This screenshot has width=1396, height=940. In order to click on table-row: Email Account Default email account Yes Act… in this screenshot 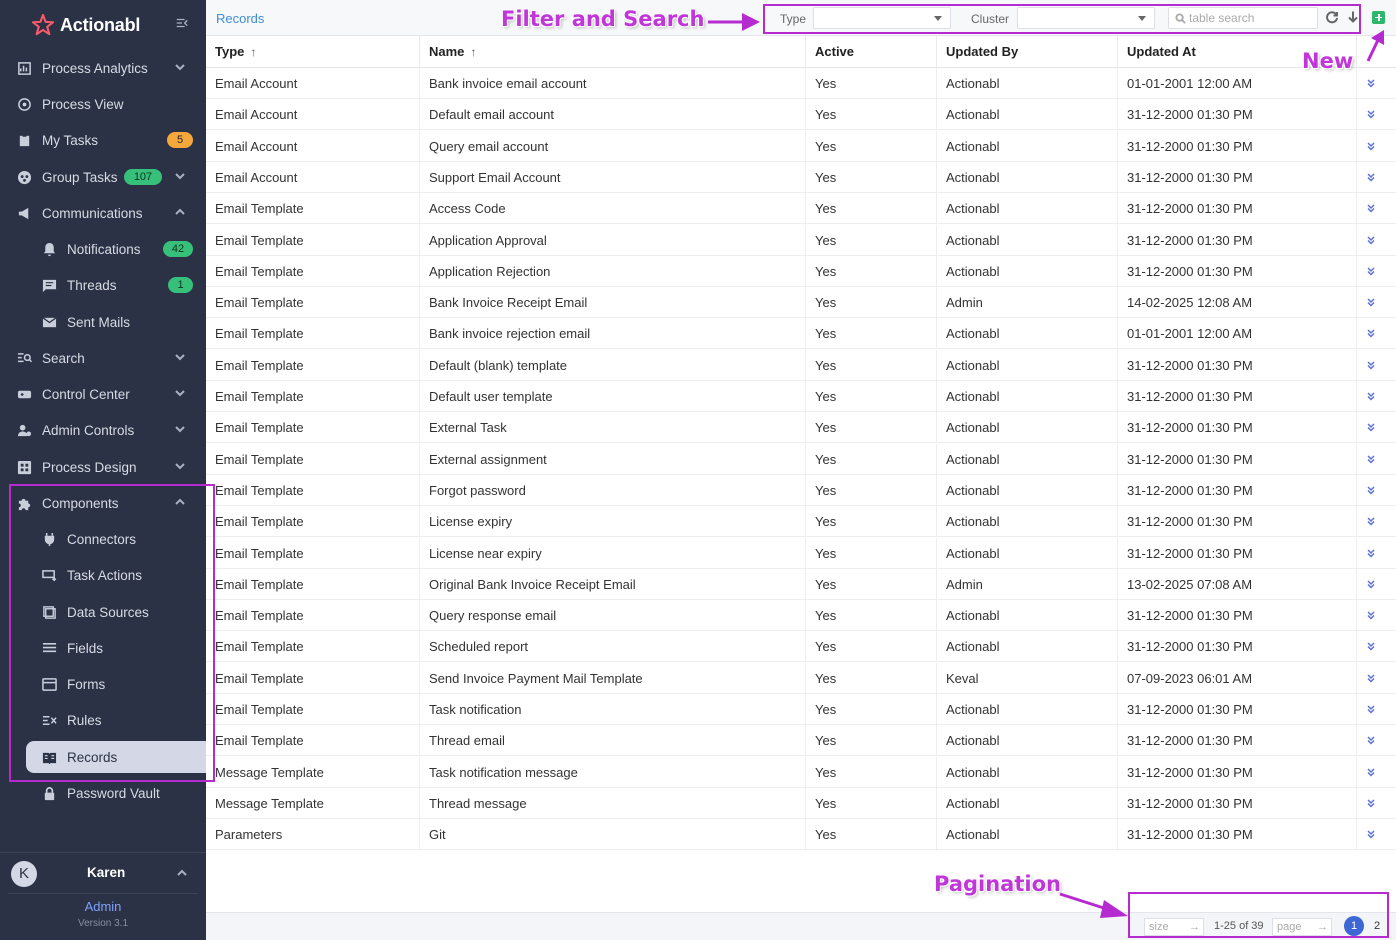, I will do `click(801, 115)`.